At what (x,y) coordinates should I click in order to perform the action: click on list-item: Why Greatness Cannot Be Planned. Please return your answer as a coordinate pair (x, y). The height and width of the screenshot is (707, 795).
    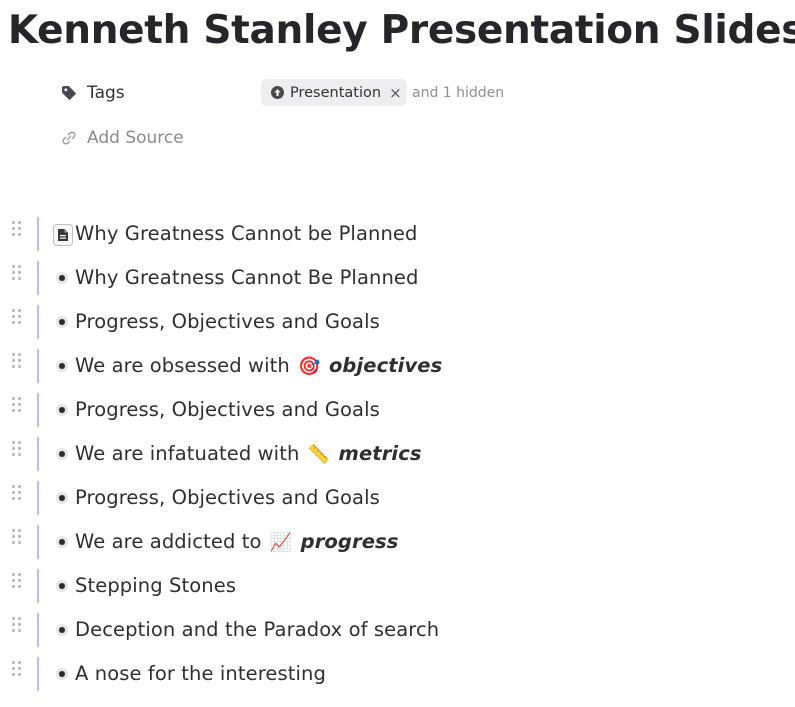
    Looking at the image, I should click on (397, 278).